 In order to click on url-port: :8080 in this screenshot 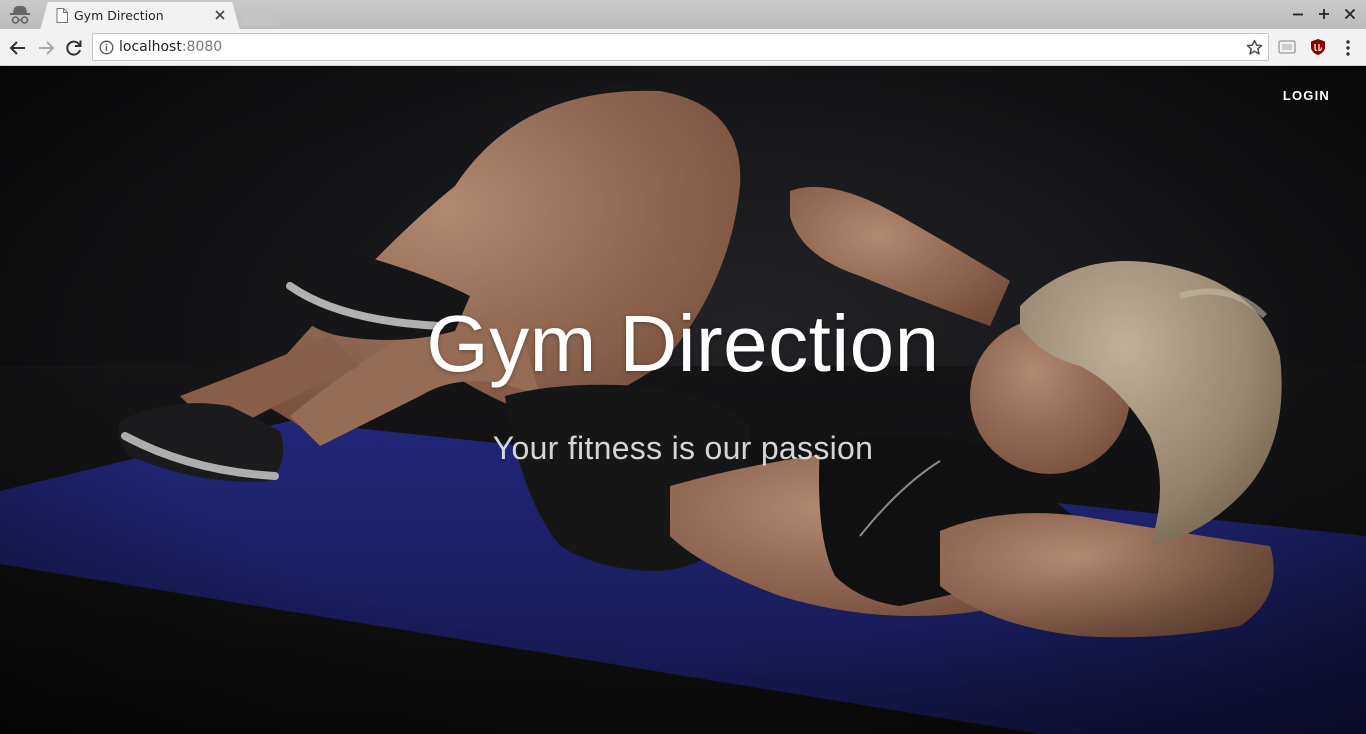, I will do `click(202, 47)`.